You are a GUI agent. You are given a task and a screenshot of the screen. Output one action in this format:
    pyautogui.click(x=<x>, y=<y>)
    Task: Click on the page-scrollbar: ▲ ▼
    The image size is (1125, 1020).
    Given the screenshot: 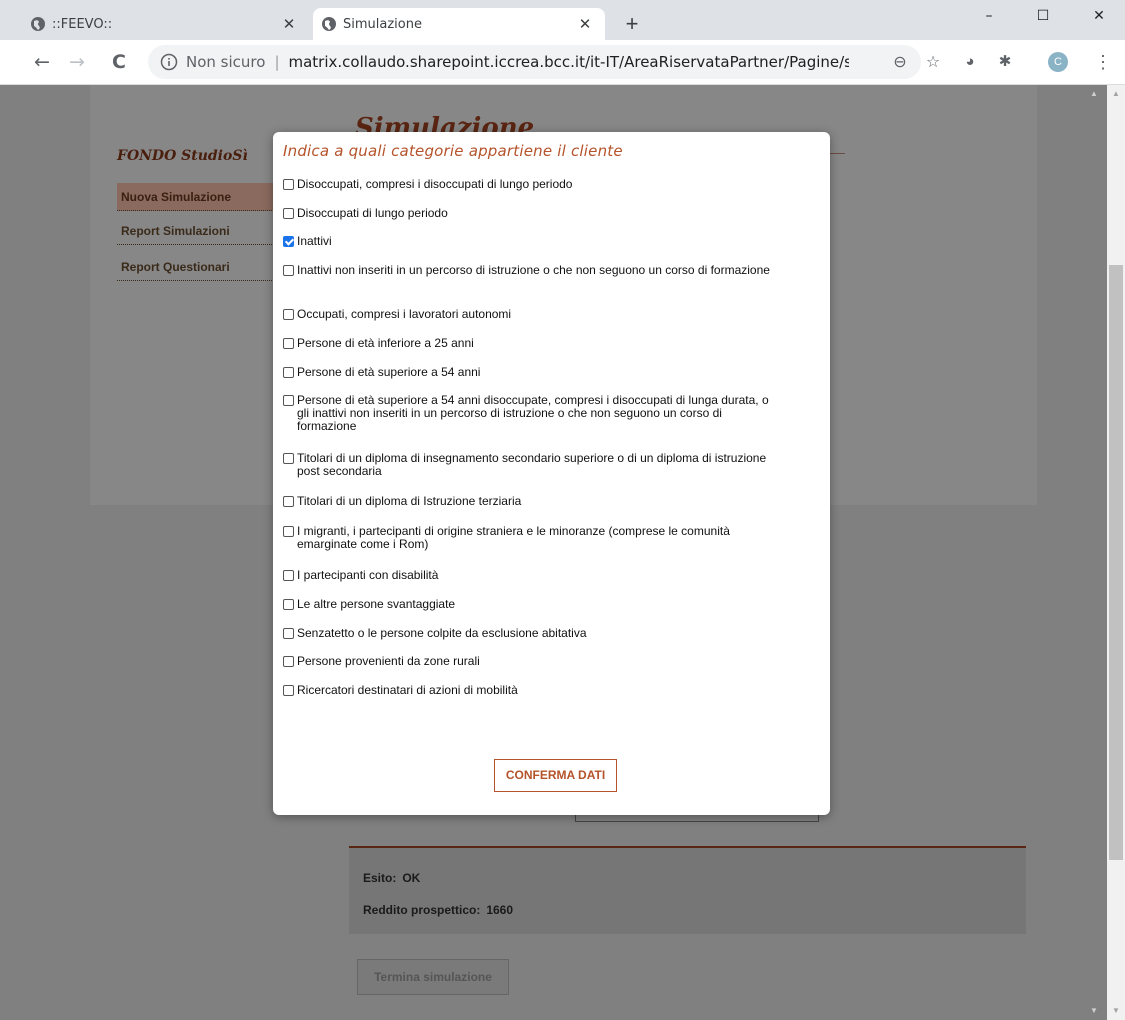 What is the action you would take?
    pyautogui.click(x=1116, y=552)
    